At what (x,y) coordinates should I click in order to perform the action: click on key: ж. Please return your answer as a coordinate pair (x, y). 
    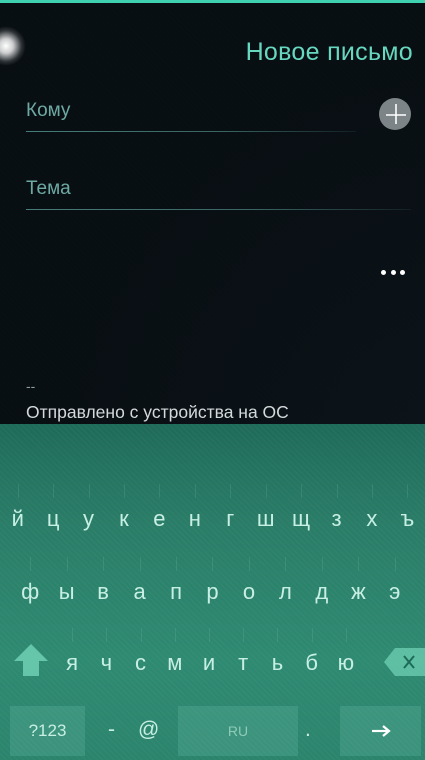
    Looking at the image, I should click on (358, 583).